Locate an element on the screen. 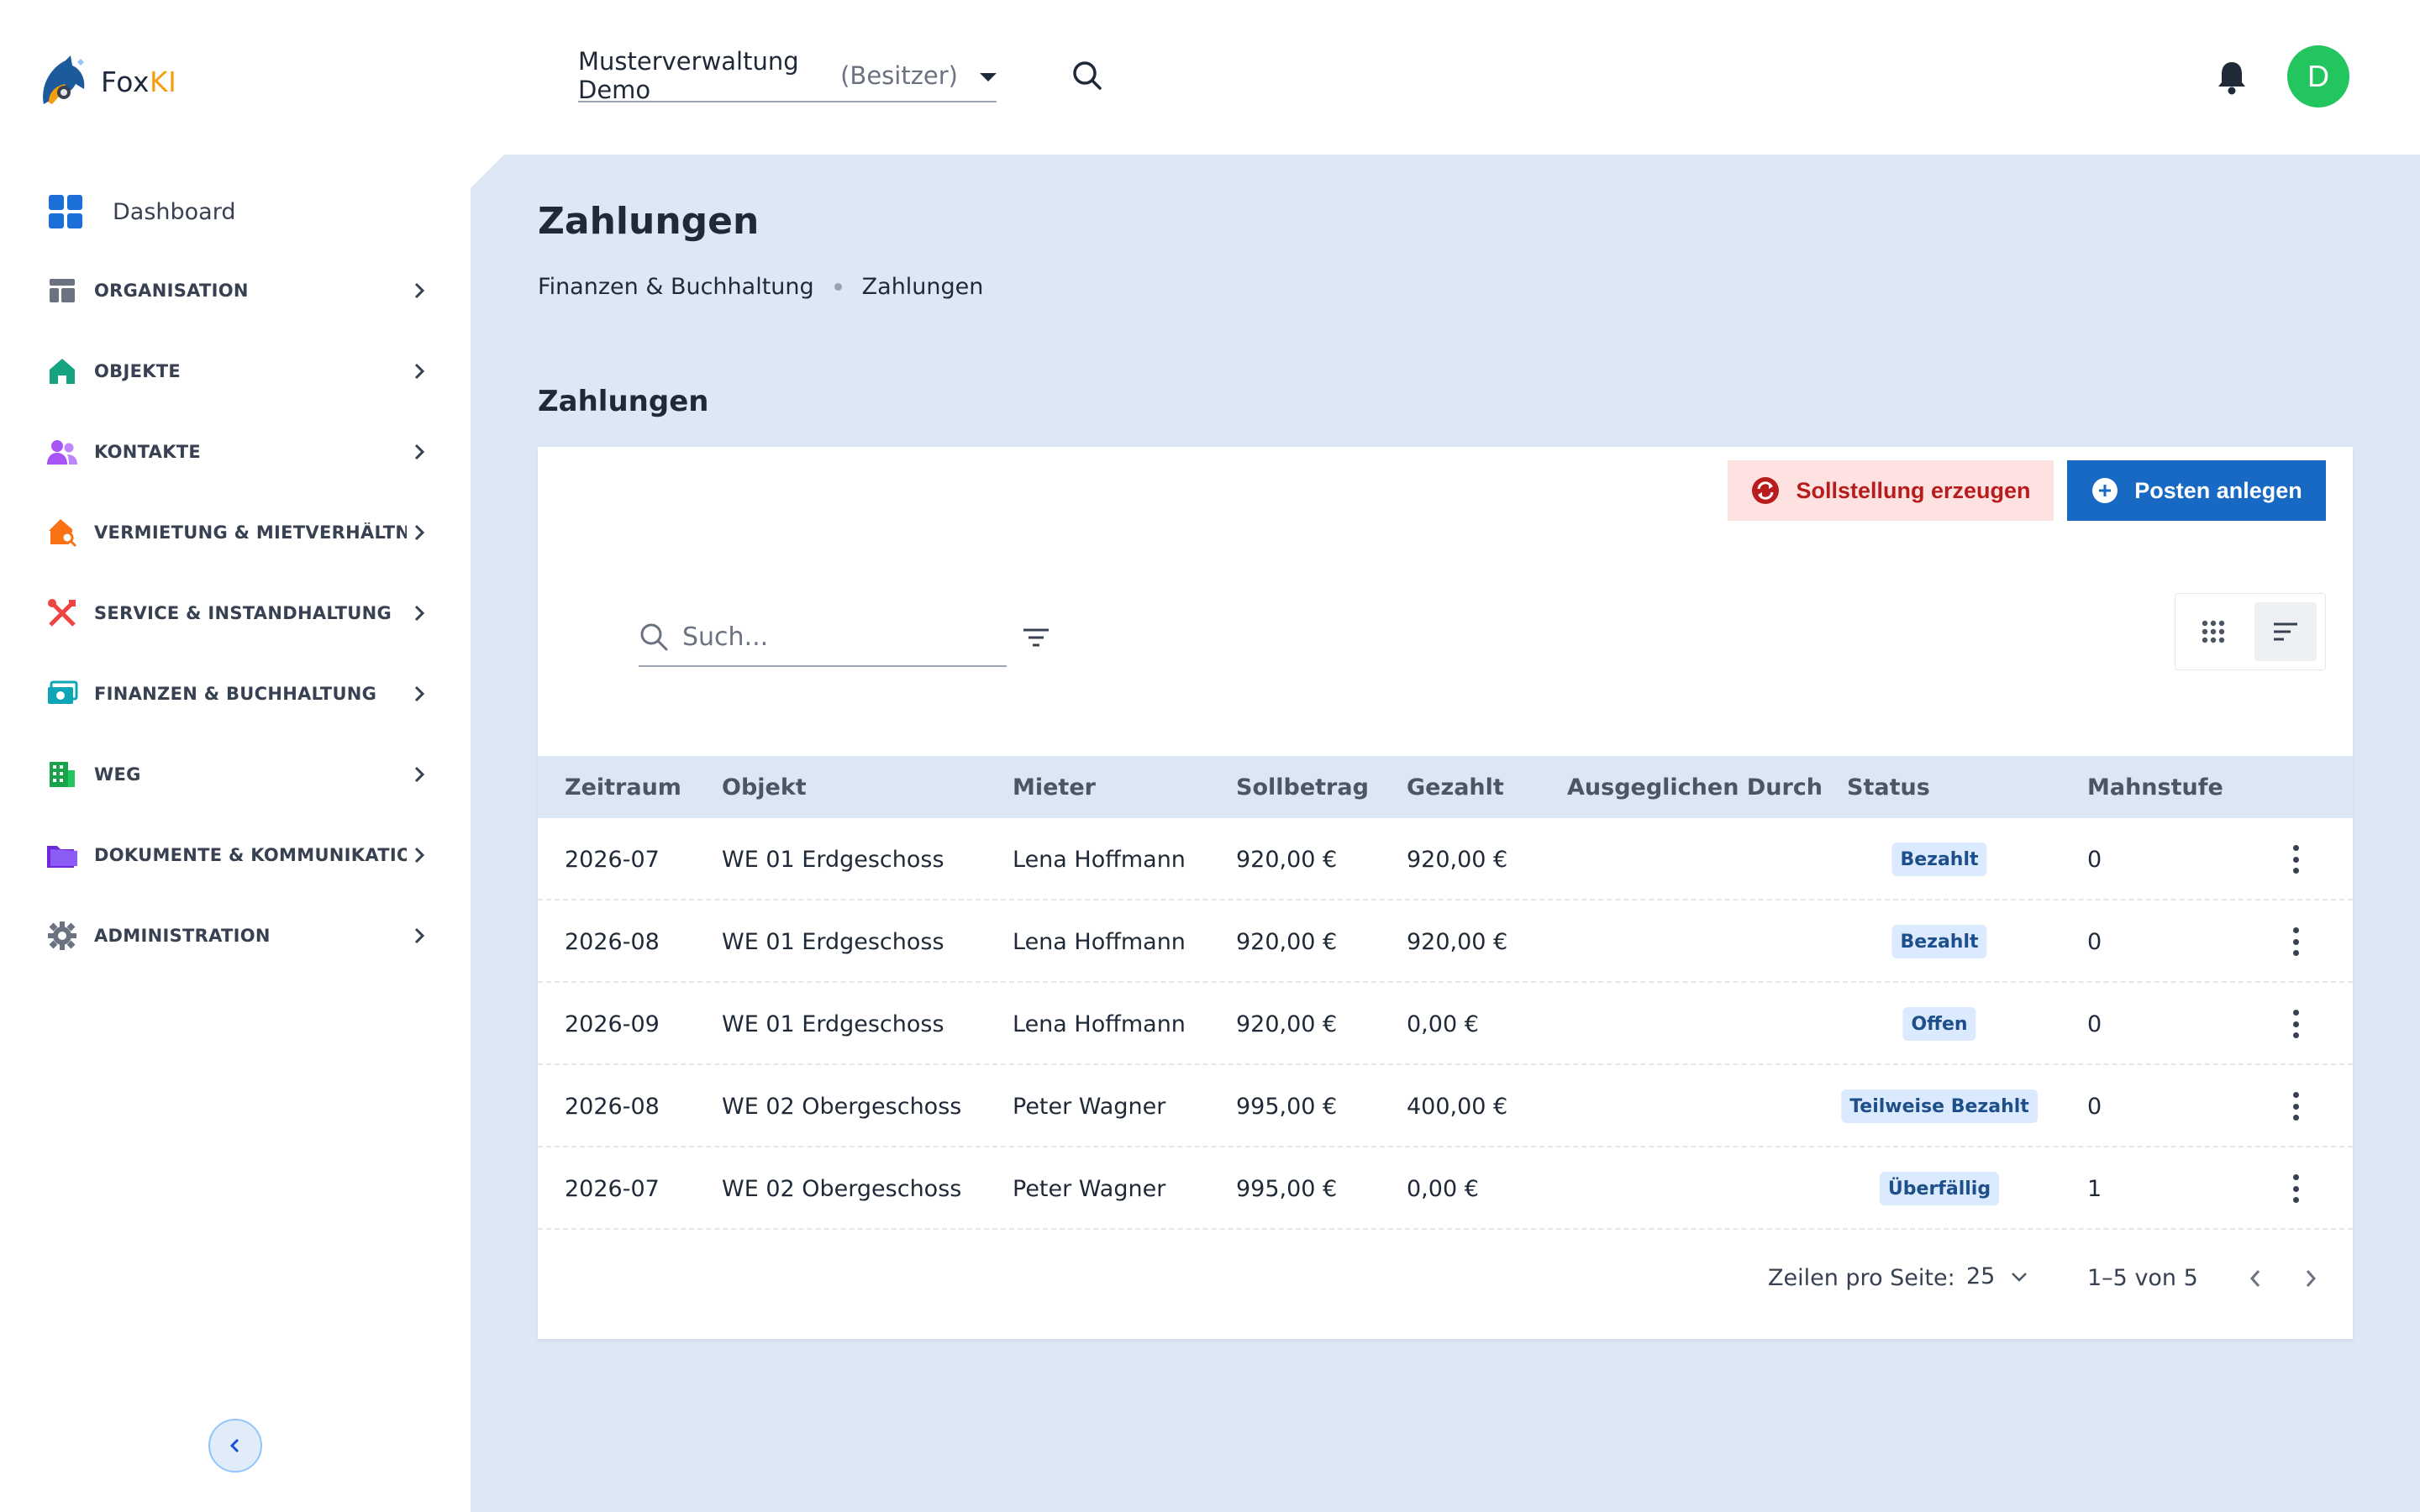 This screenshot has width=2420, height=1512. rows-per-page-select: 25 is located at coordinates (1997, 1276).